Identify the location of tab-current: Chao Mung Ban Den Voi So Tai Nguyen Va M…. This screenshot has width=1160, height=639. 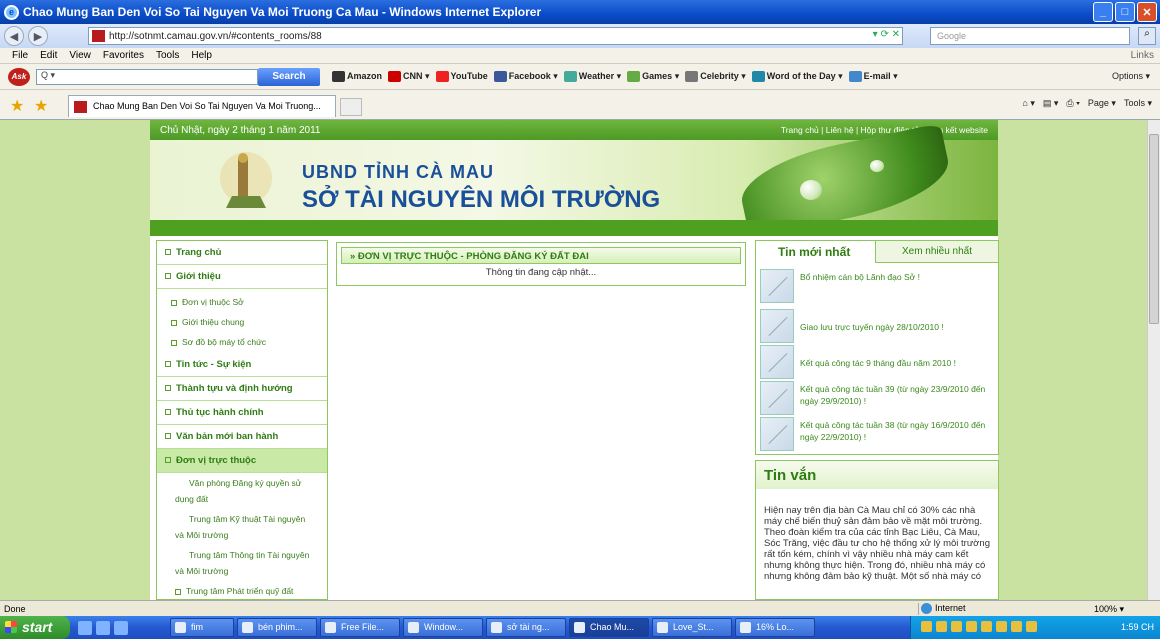
(202, 106).